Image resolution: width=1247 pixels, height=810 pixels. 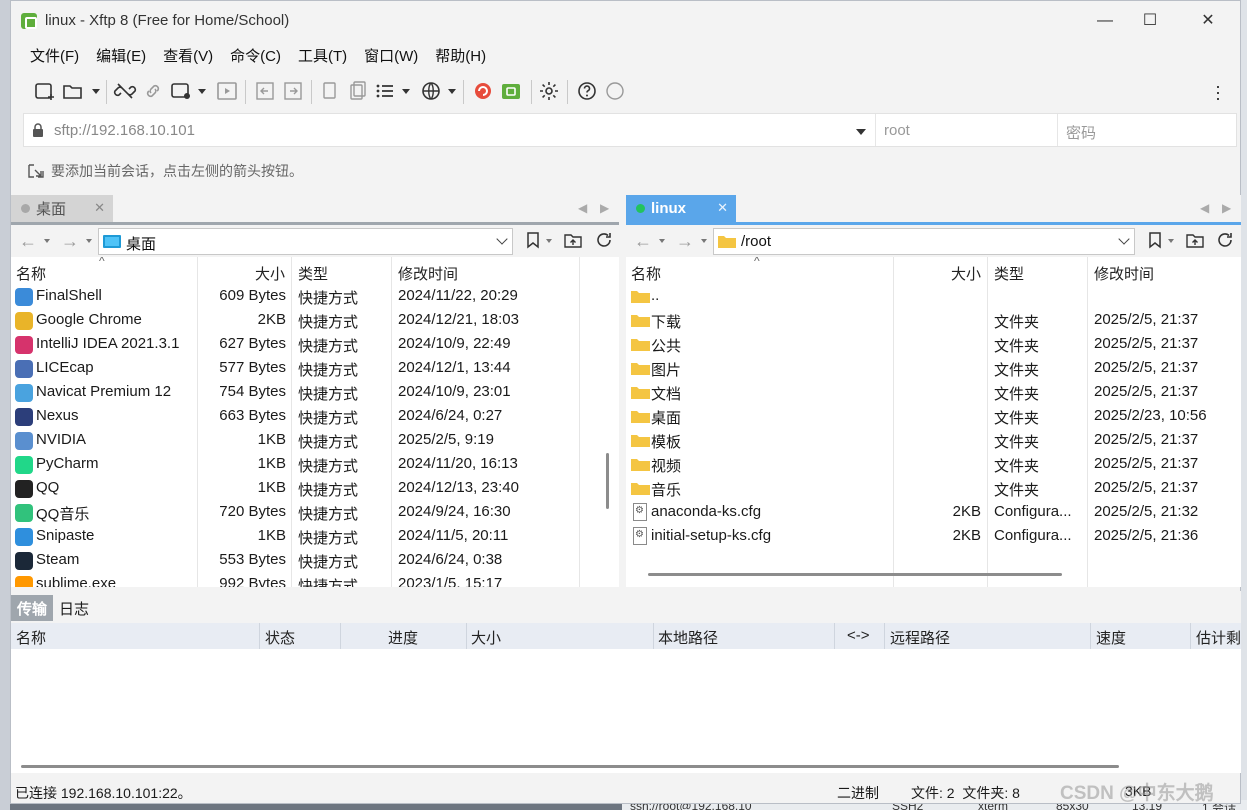 What do you see at coordinates (1009, 273) in the screenshot?
I see `col-type: 类型` at bounding box center [1009, 273].